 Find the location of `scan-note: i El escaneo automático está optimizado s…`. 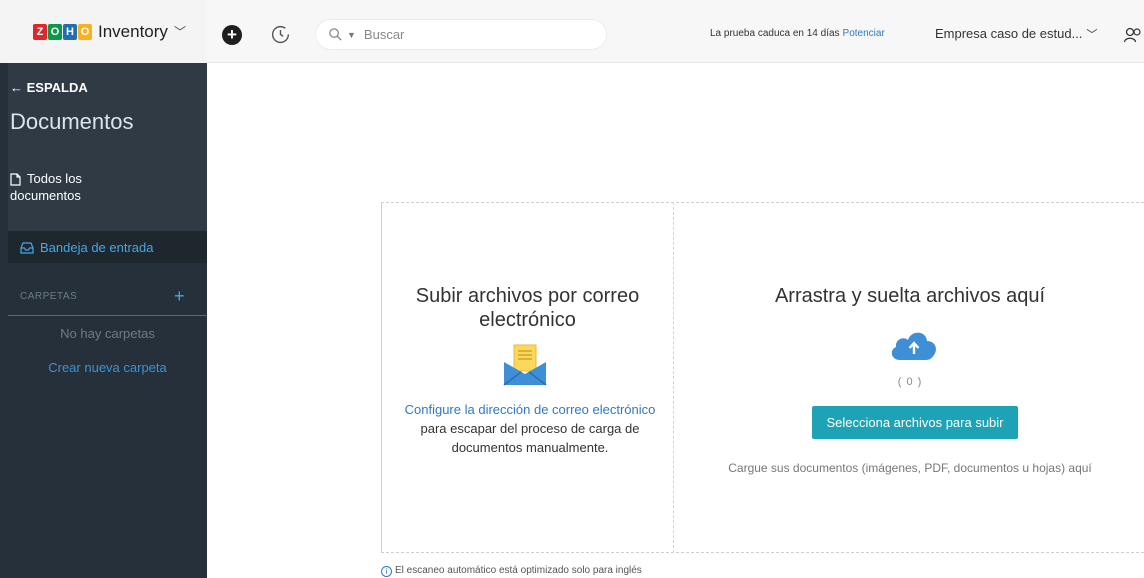

scan-note: i El escaneo automático está optimizado s… is located at coordinates (511, 571).